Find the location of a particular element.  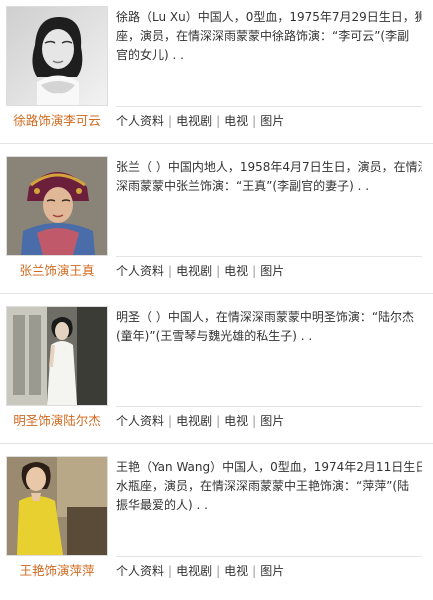

cast-caption-link: 张兰饰演王真 is located at coordinates (57, 269).